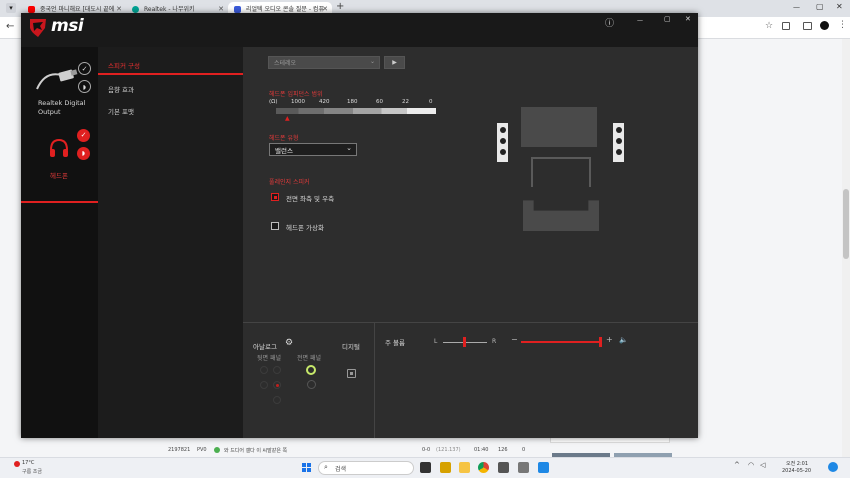 Image resolution: width=850 pixels, height=478 pixels. Describe the element at coordinates (326, 226) in the screenshot. I see `checkbox-headphone-virtualization: 헤드폰 가상화` at that location.